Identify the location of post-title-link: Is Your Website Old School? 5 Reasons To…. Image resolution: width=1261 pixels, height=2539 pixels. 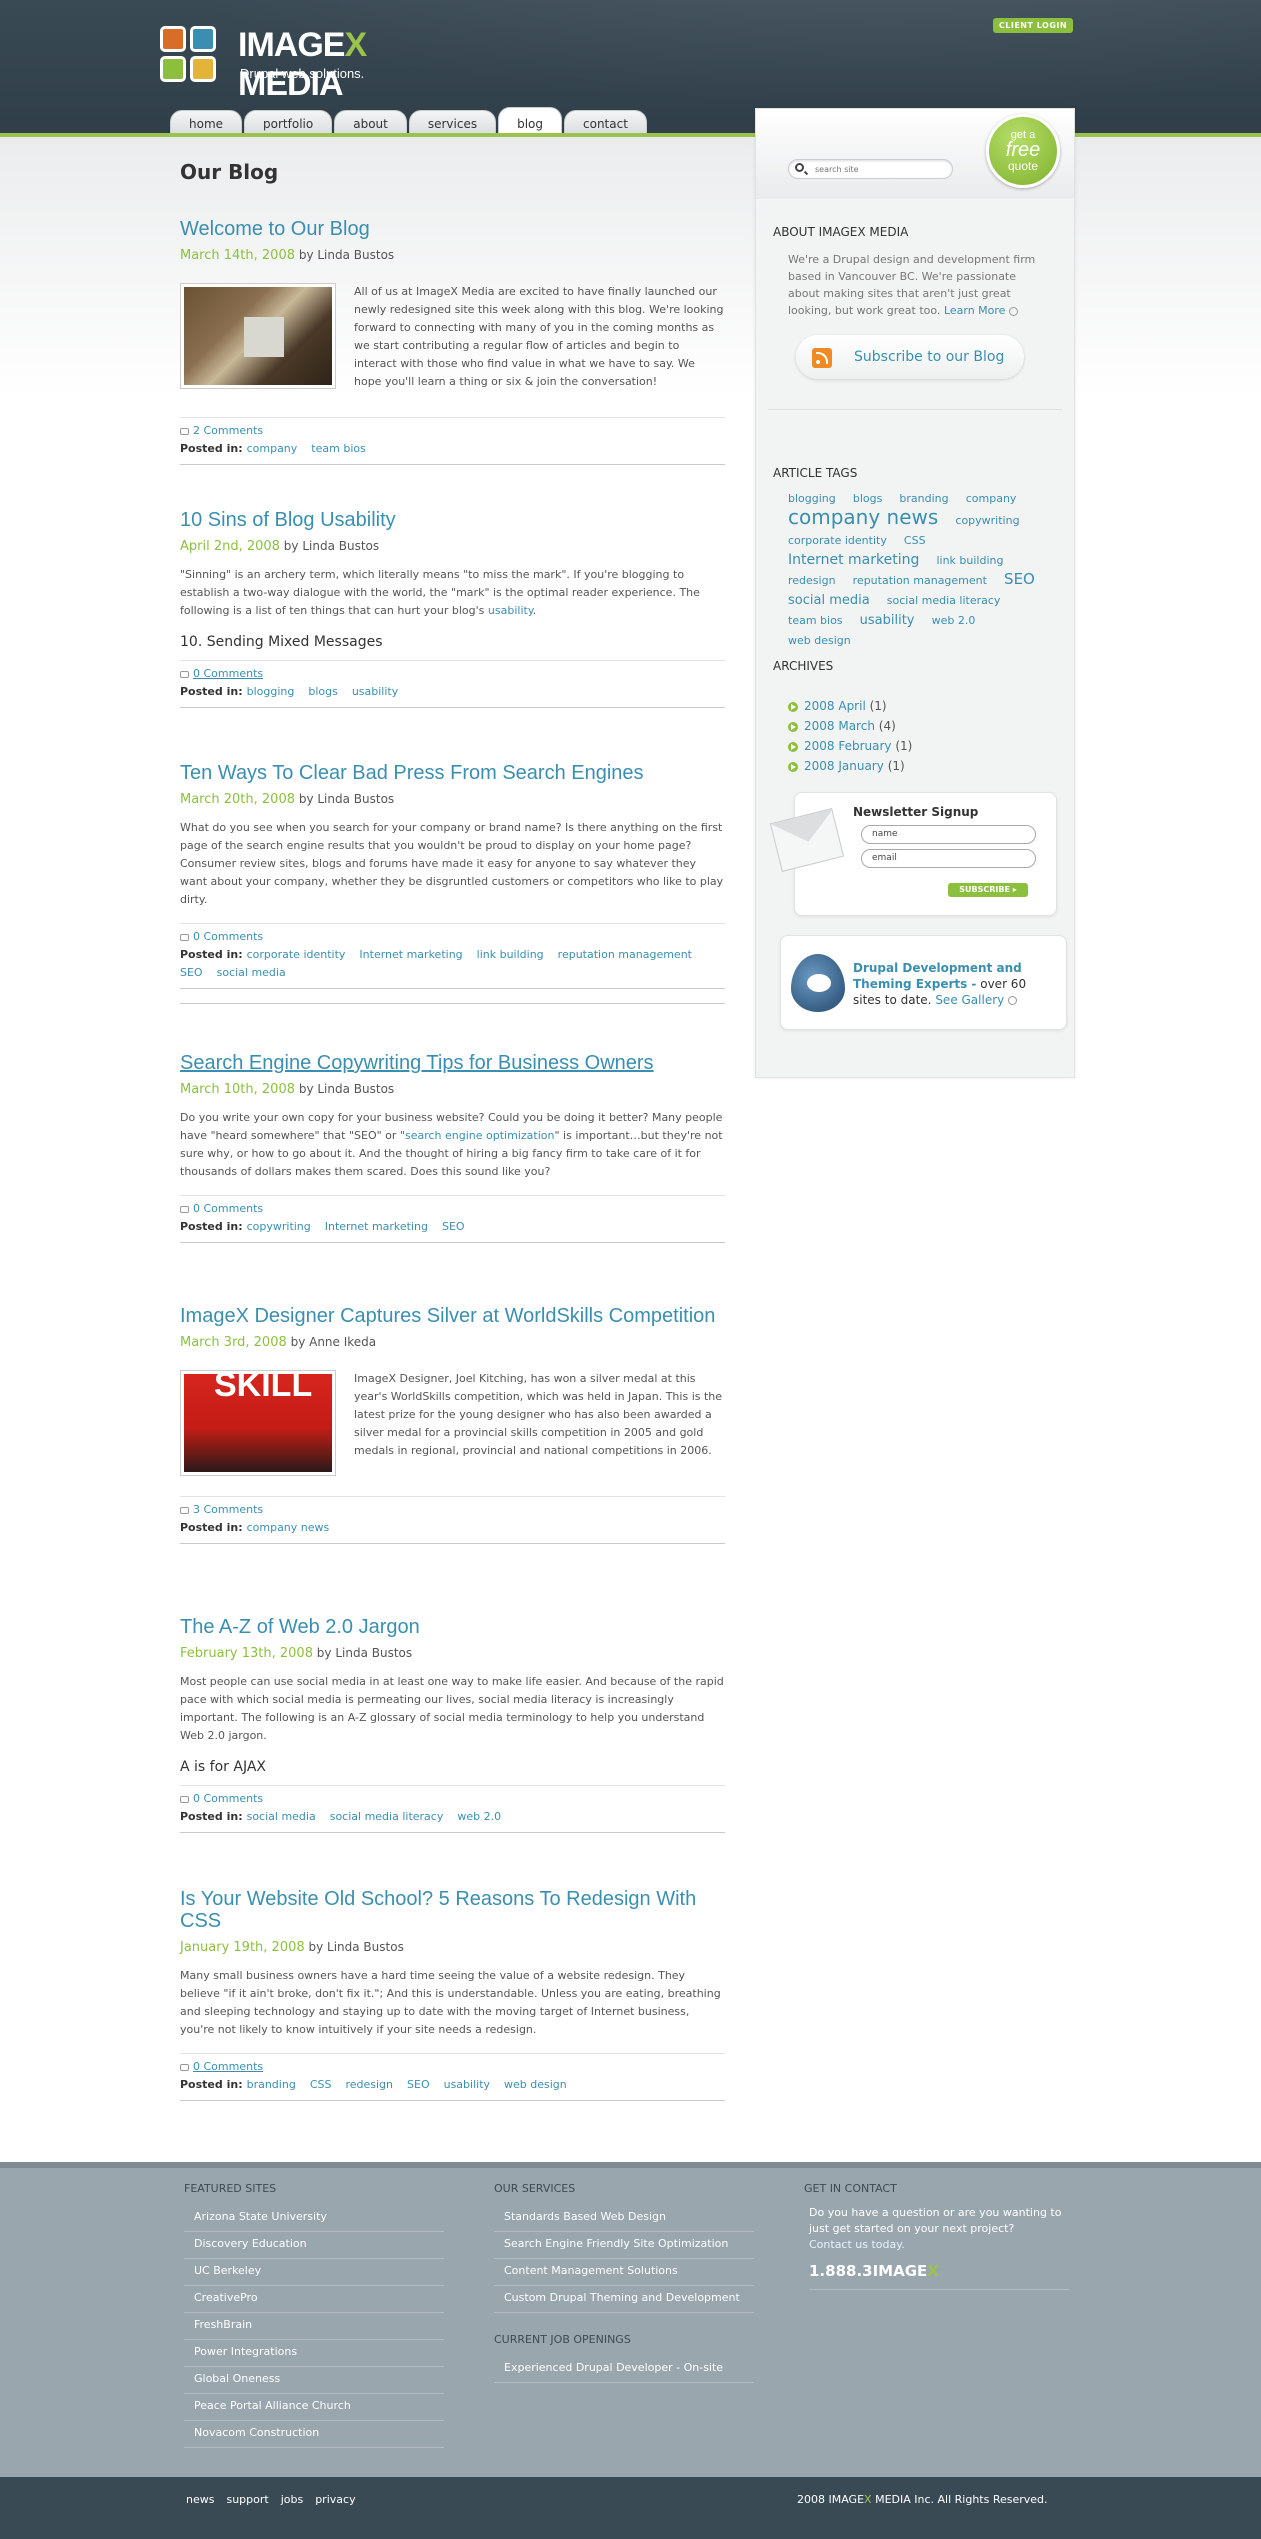
(438, 1910).